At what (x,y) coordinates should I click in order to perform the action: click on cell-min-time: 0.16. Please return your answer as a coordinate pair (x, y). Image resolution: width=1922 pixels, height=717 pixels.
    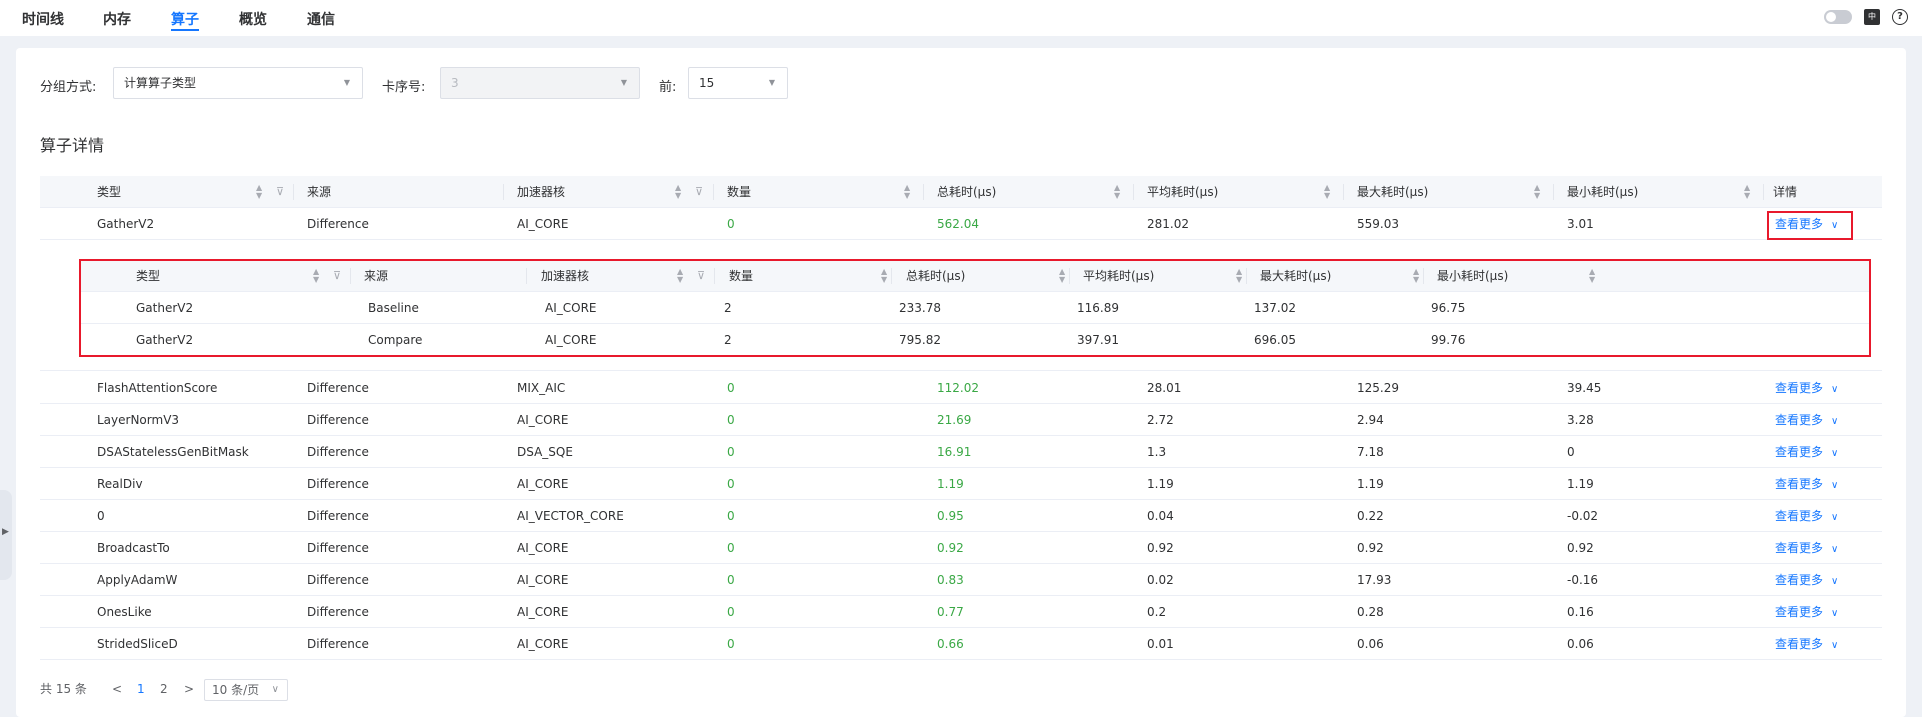
    Looking at the image, I should click on (1580, 612).